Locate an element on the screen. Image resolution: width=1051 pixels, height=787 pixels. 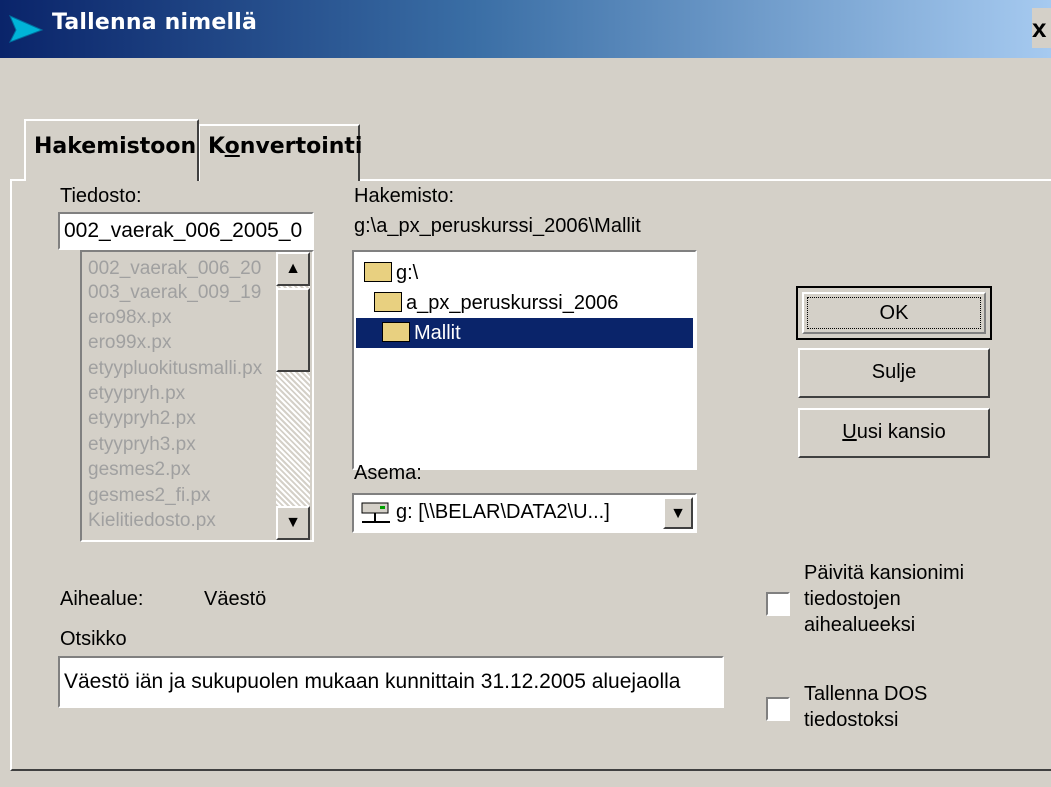
drive-value: g: [\\BELAR\DATA2\U...] is located at coordinates (503, 512).